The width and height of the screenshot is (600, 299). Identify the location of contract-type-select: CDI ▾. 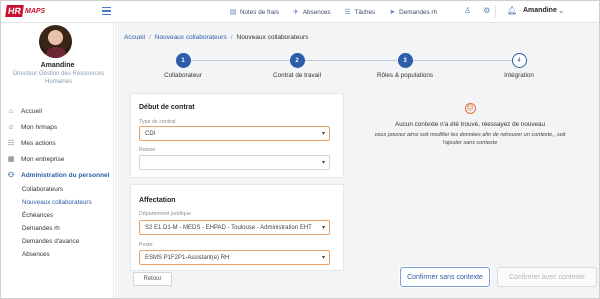
(234, 133).